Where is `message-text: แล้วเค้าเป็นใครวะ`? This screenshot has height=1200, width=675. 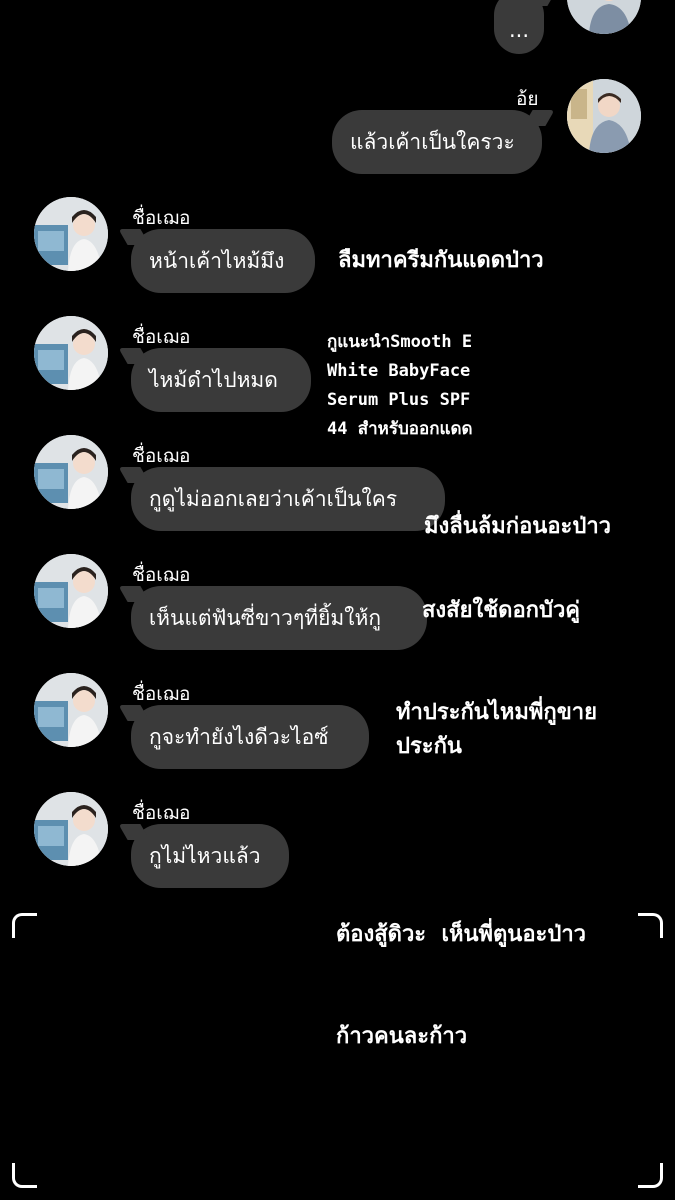 message-text: แล้วเค้าเป็นใครวะ is located at coordinates (432, 141).